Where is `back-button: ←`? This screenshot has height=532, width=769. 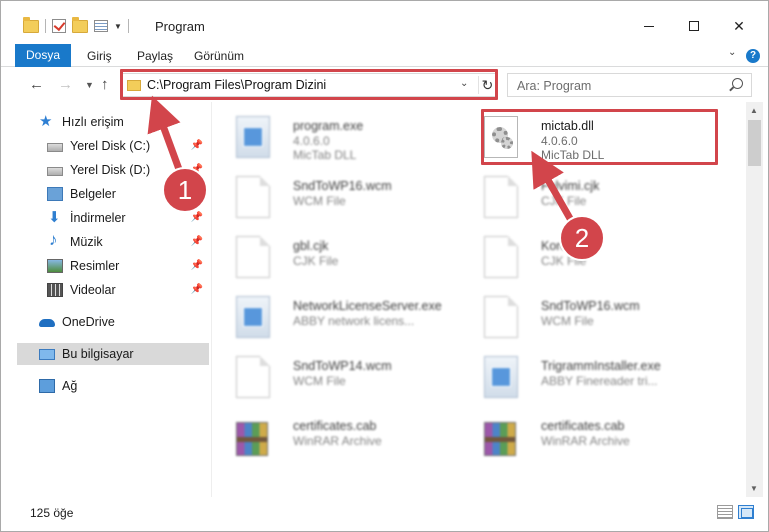 back-button: ← is located at coordinates (36, 84).